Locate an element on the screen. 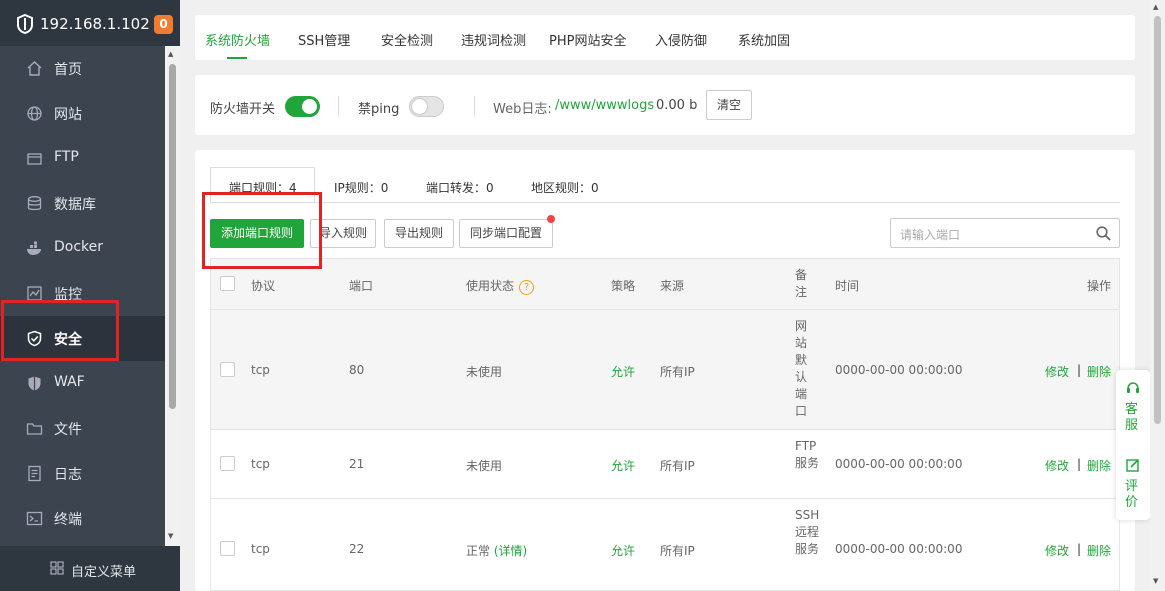 This screenshot has width=1165, height=591. sidebar-item-website: 网站 is located at coordinates (82, 113).